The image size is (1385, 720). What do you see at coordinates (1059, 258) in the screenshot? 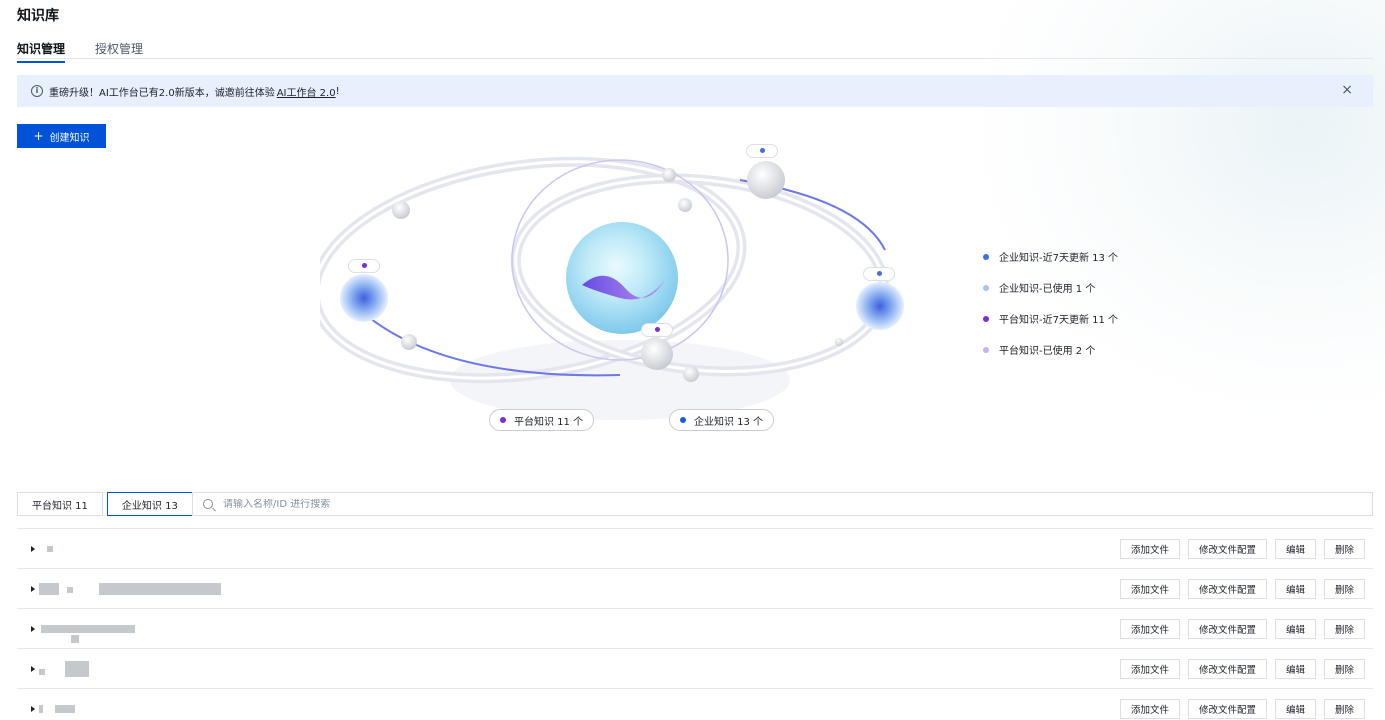
I see `legend-label: 企业知识-近7天更新 13 个` at bounding box center [1059, 258].